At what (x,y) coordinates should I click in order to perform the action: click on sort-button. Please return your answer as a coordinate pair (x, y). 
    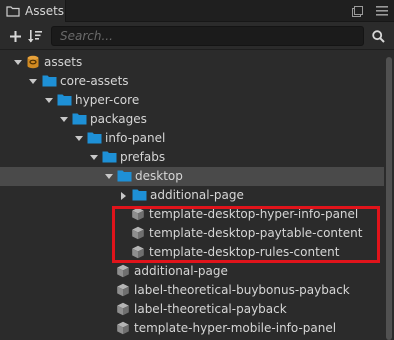
    Looking at the image, I should click on (35, 36).